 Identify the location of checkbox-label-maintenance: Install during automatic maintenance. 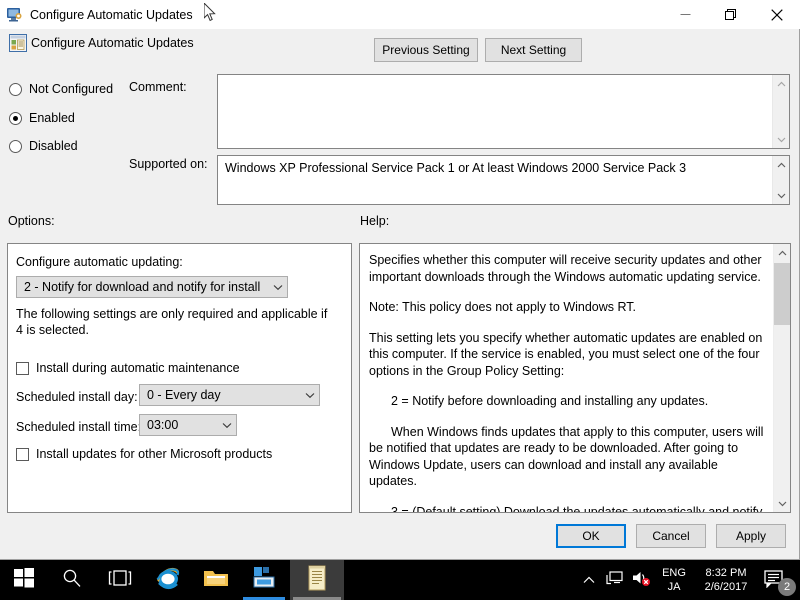
(138, 368).